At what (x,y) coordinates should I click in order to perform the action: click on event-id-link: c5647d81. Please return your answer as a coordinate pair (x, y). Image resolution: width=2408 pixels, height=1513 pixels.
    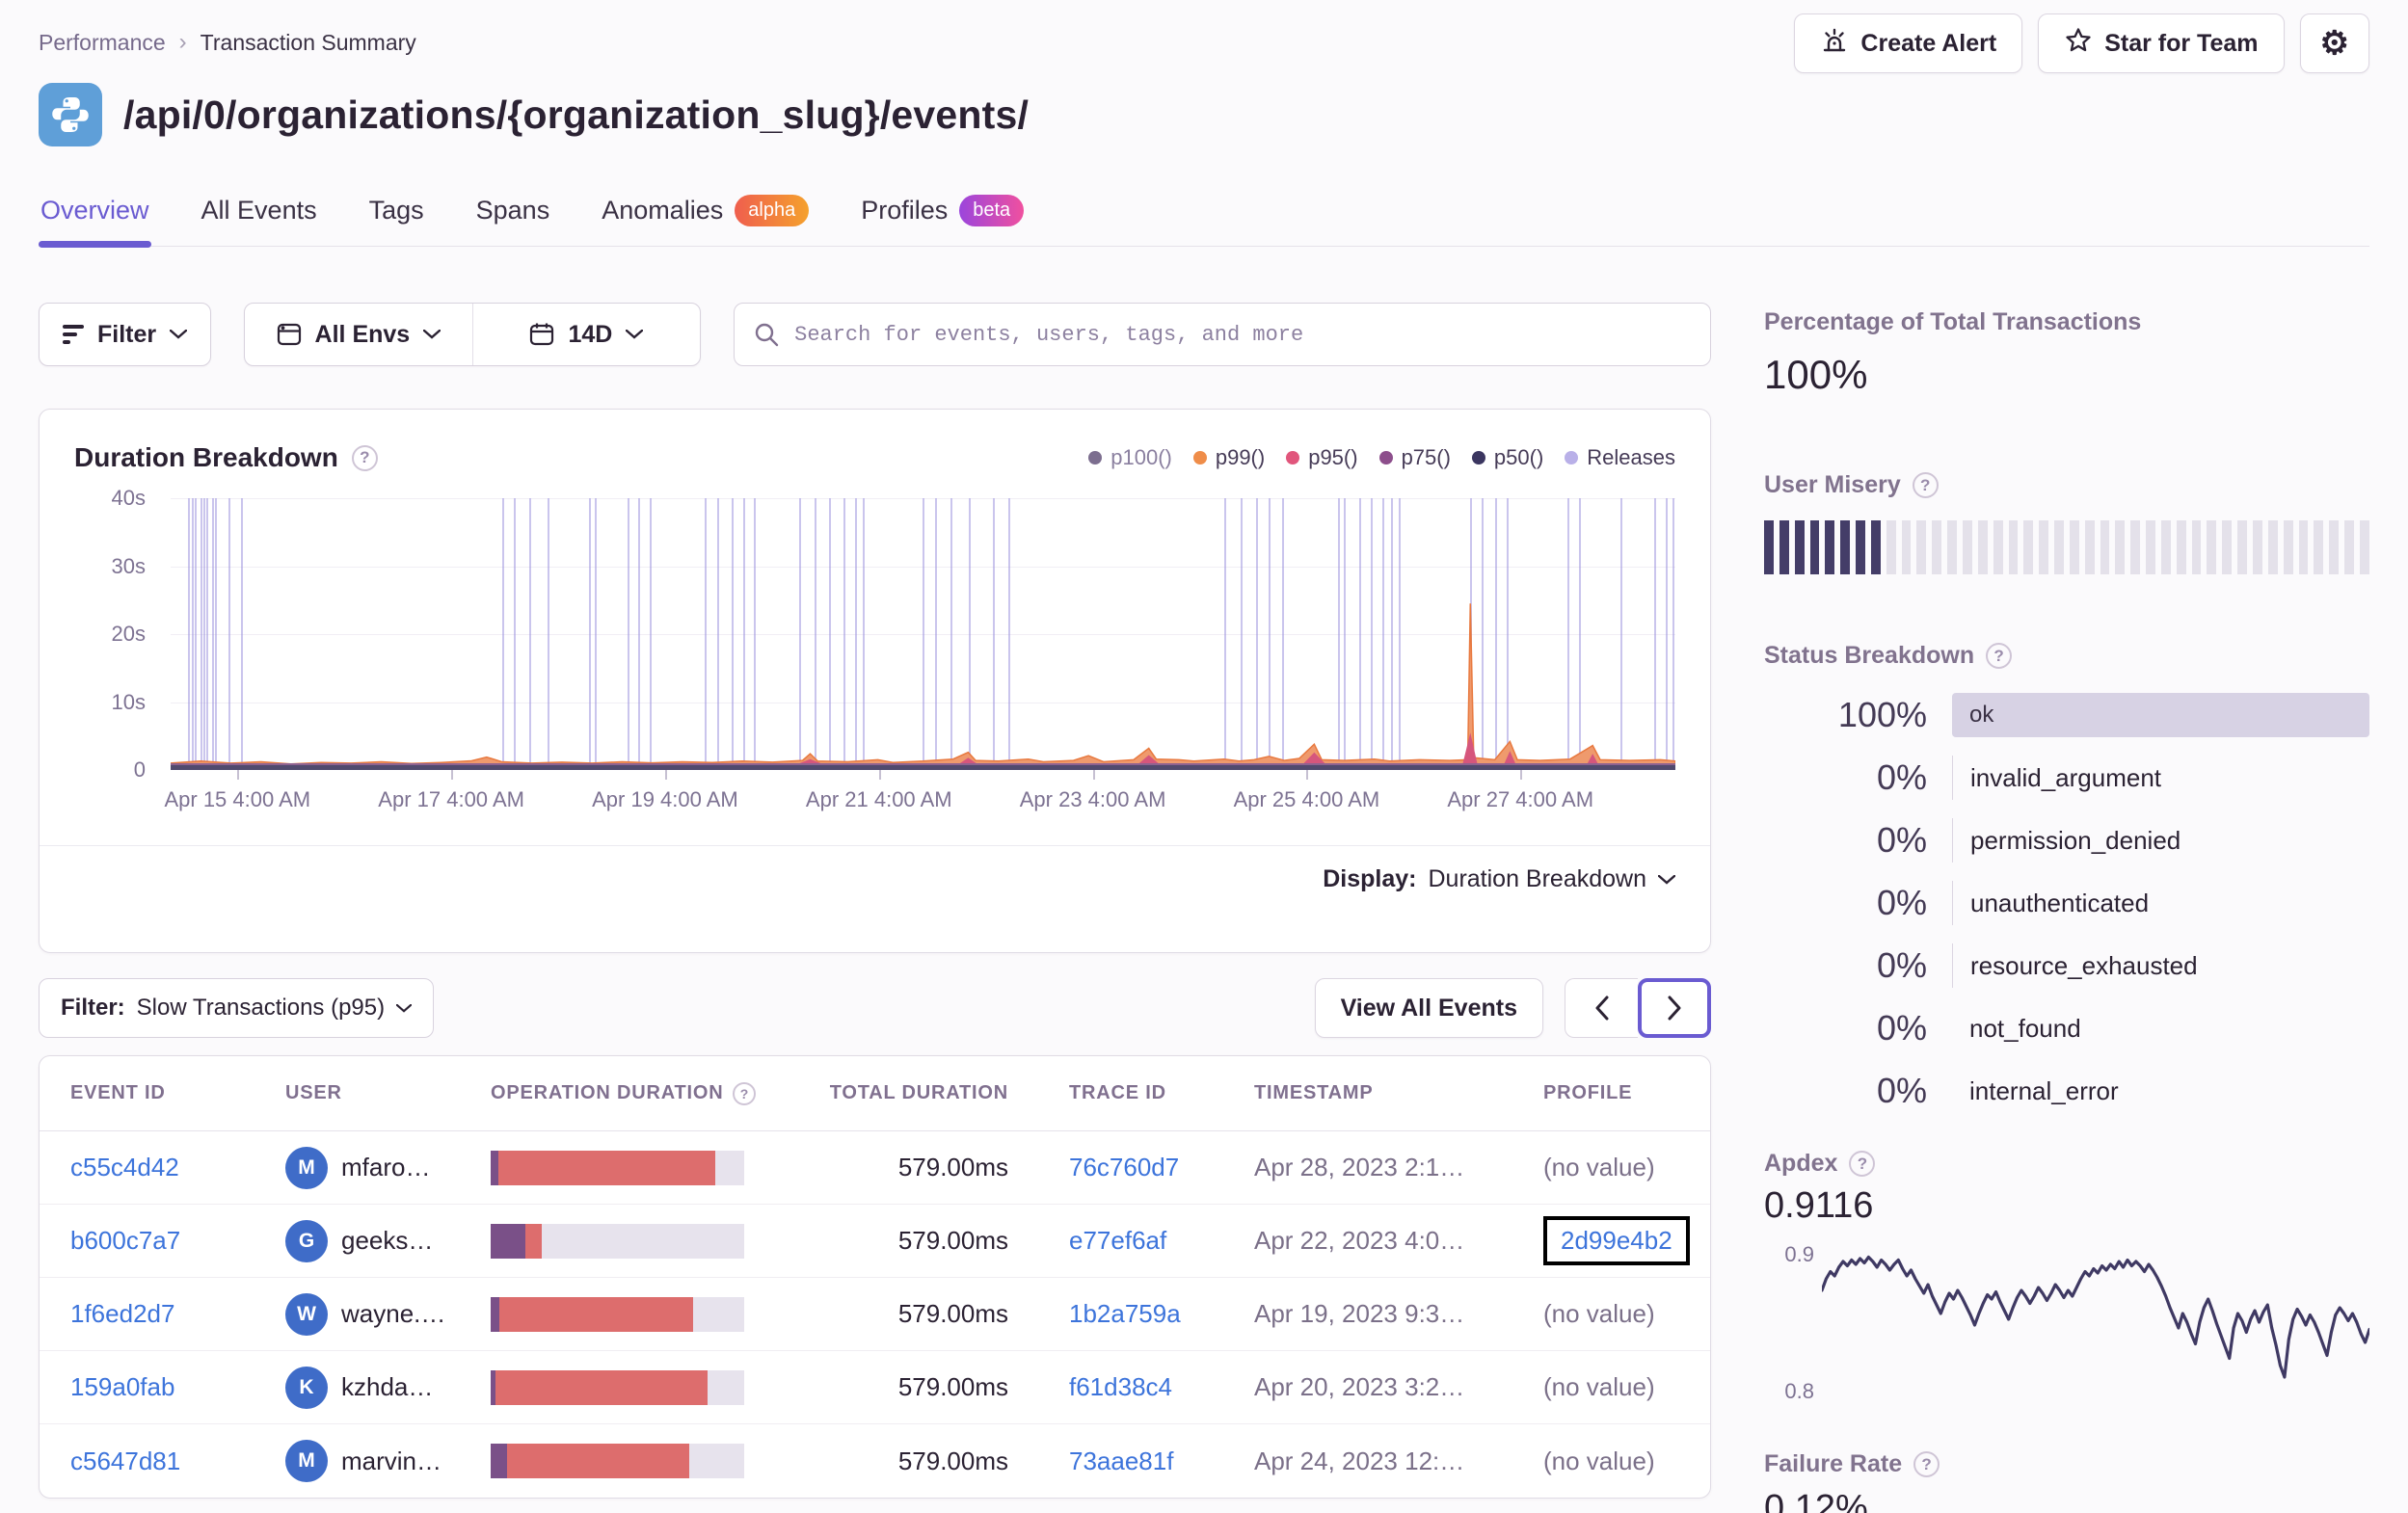
    Looking at the image, I should click on (125, 1461).